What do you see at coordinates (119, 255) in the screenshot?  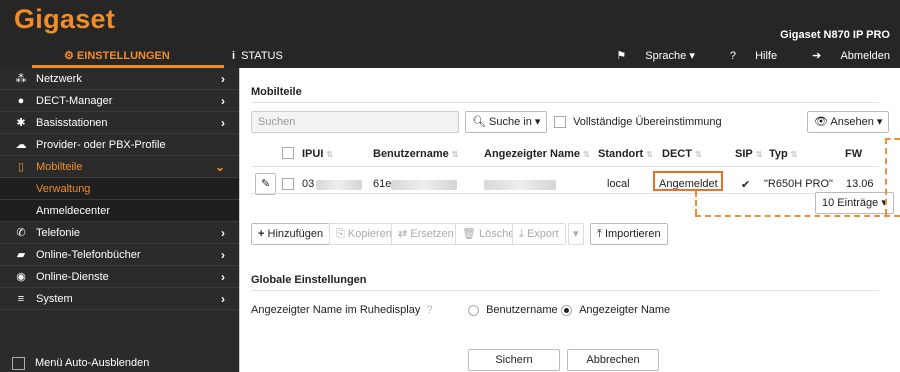 I see `sidebar-item-telefonbuecher: ▰ Online-Telefonbücher ›` at bounding box center [119, 255].